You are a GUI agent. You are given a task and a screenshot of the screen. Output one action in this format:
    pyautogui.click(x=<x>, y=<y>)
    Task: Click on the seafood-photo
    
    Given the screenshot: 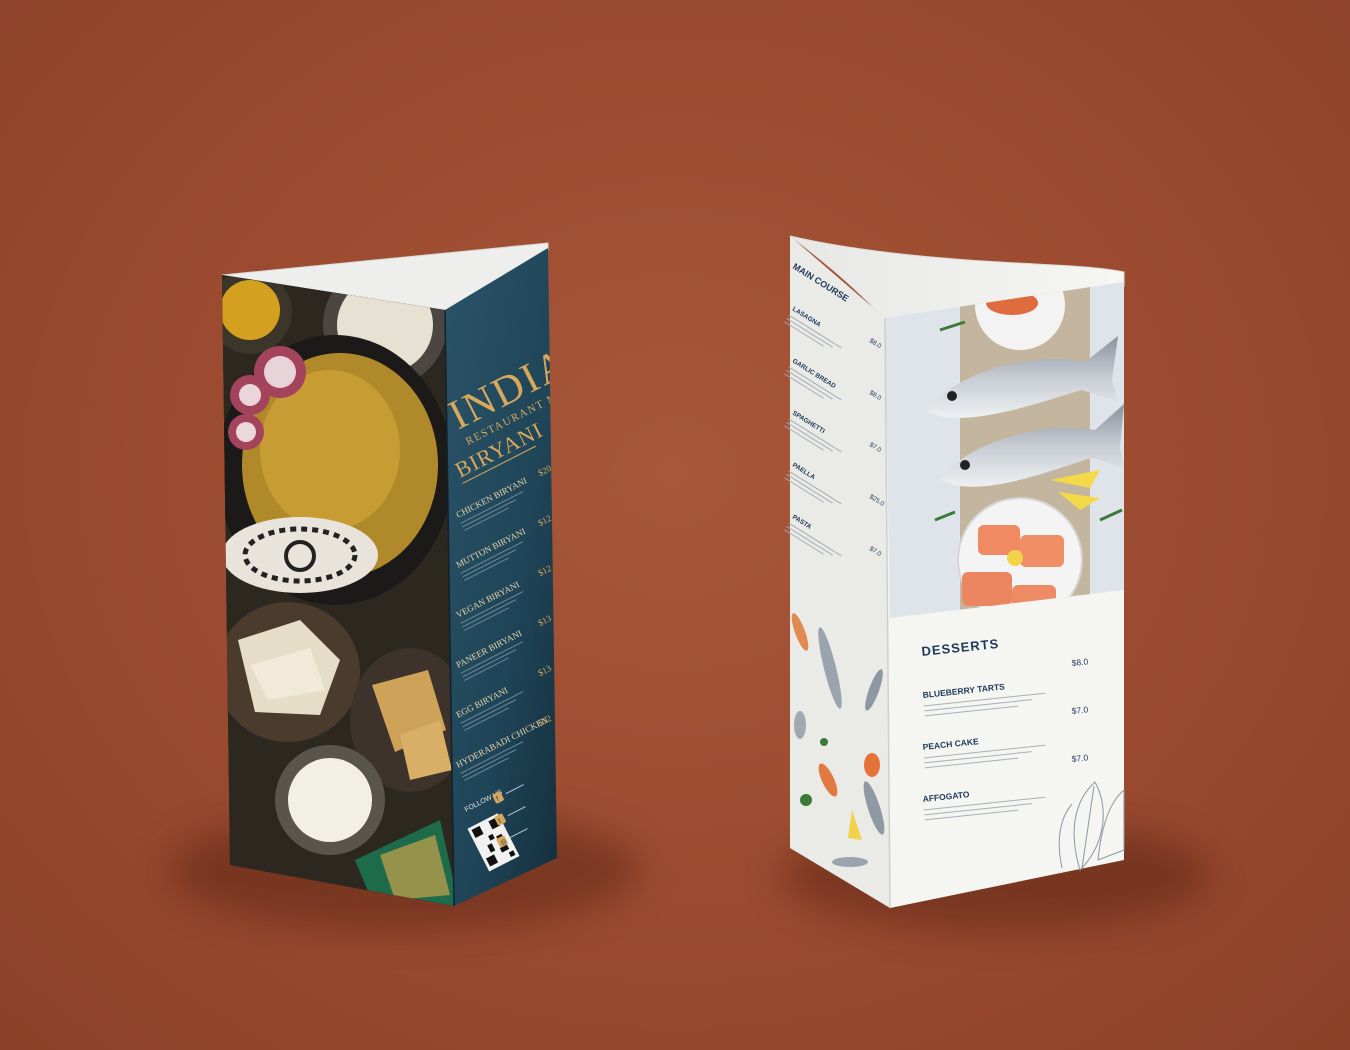 What is the action you would take?
    pyautogui.click(x=1004, y=450)
    